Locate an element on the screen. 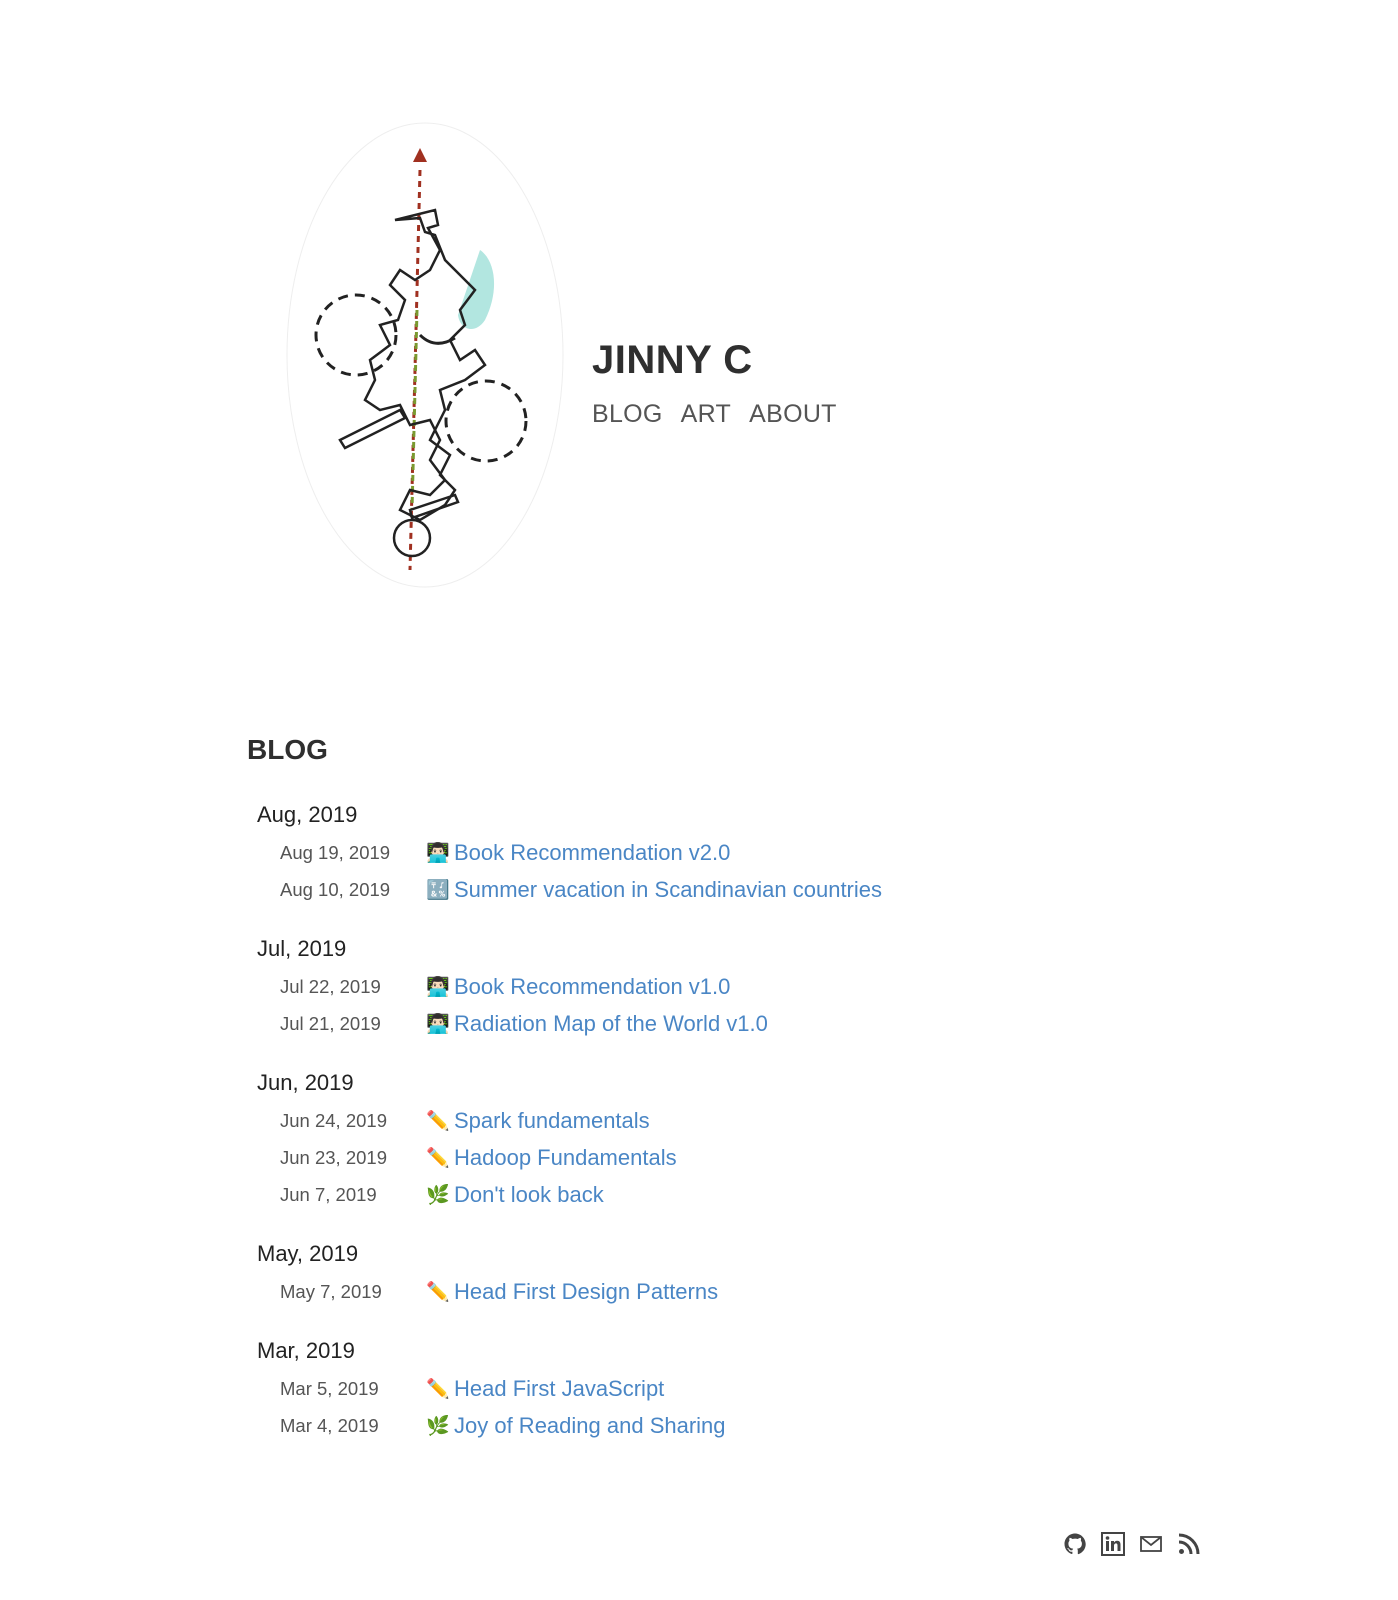  post-date: Mar 4, 2019 is located at coordinates (329, 1425).